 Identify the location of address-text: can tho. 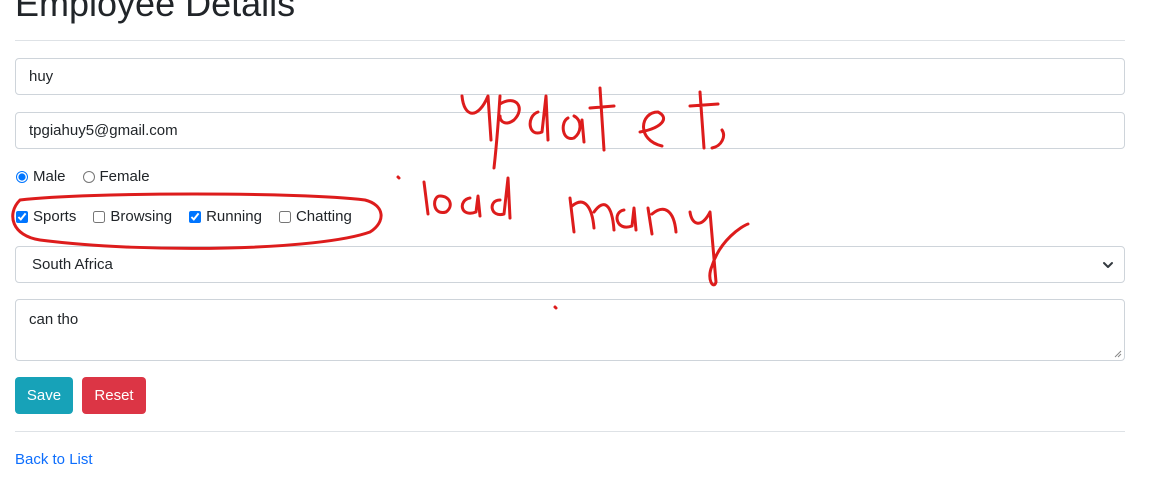
(54, 319).